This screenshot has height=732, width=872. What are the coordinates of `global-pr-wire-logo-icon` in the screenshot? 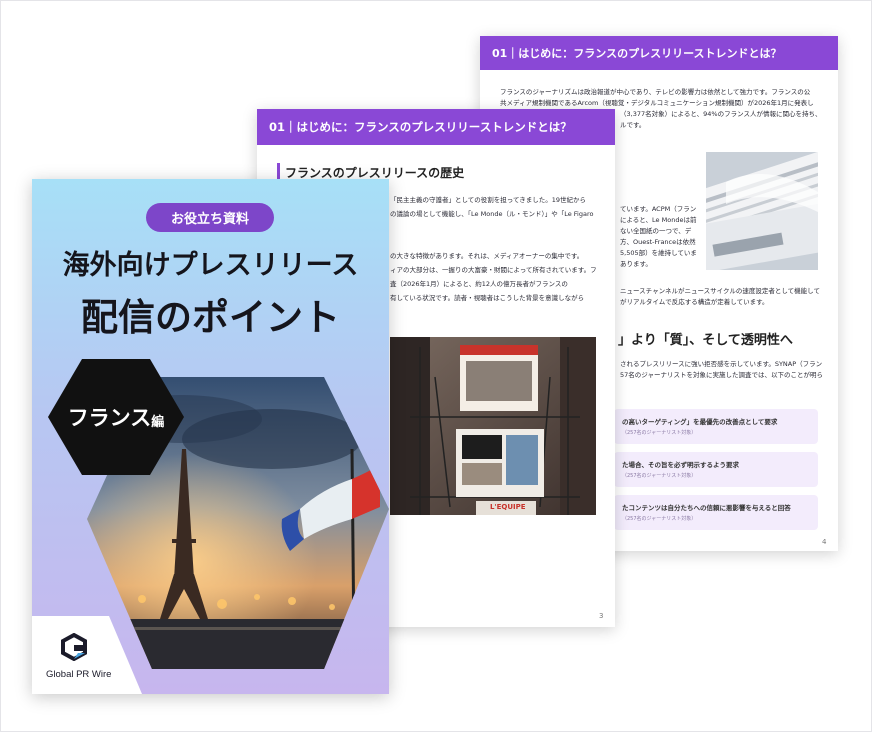 It's located at (74, 647).